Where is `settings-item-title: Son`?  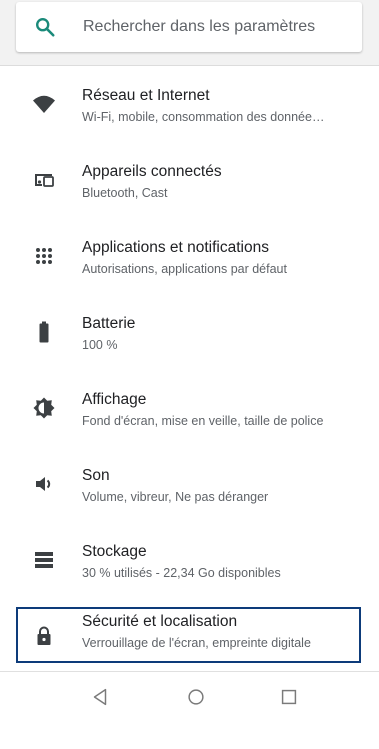
settings-item-title: Son is located at coordinates (96, 475).